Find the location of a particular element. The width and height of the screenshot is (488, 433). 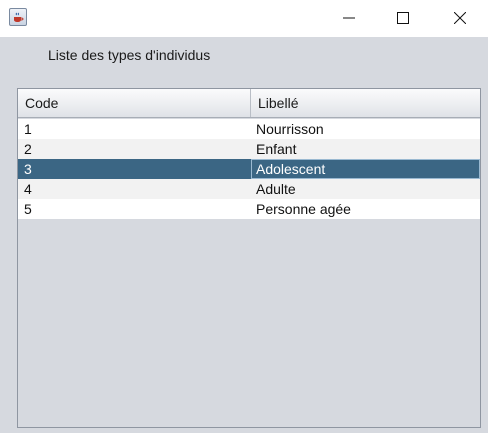

table-row: 2 Enfant is located at coordinates (249, 149).